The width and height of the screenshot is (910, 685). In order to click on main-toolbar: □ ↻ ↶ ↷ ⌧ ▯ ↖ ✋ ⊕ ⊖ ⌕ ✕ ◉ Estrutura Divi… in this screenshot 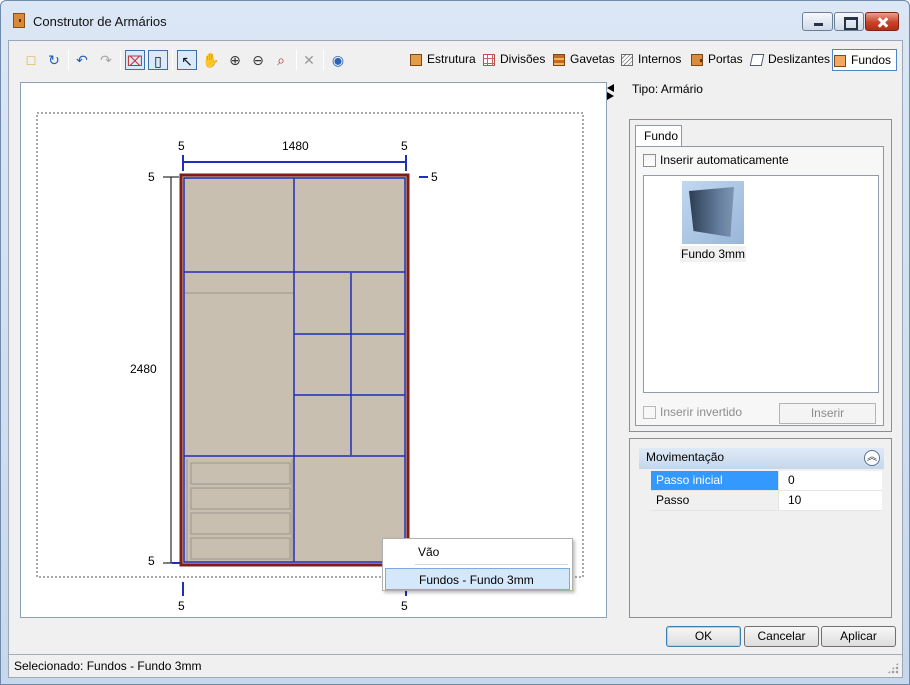, I will do `click(455, 59)`.